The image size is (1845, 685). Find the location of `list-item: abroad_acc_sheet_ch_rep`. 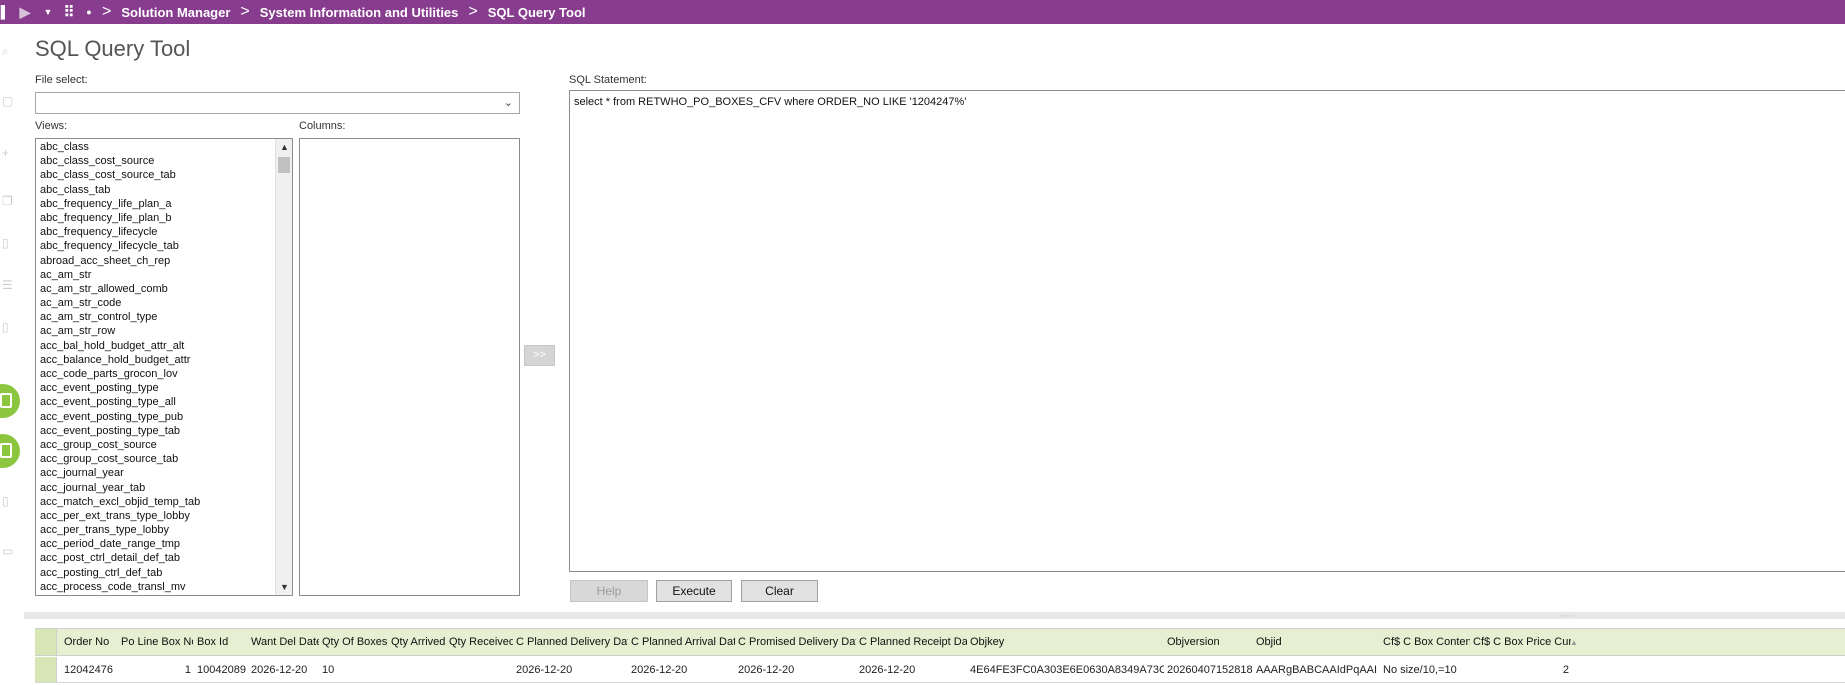

list-item: abroad_acc_sheet_ch_rep is located at coordinates (156, 261).